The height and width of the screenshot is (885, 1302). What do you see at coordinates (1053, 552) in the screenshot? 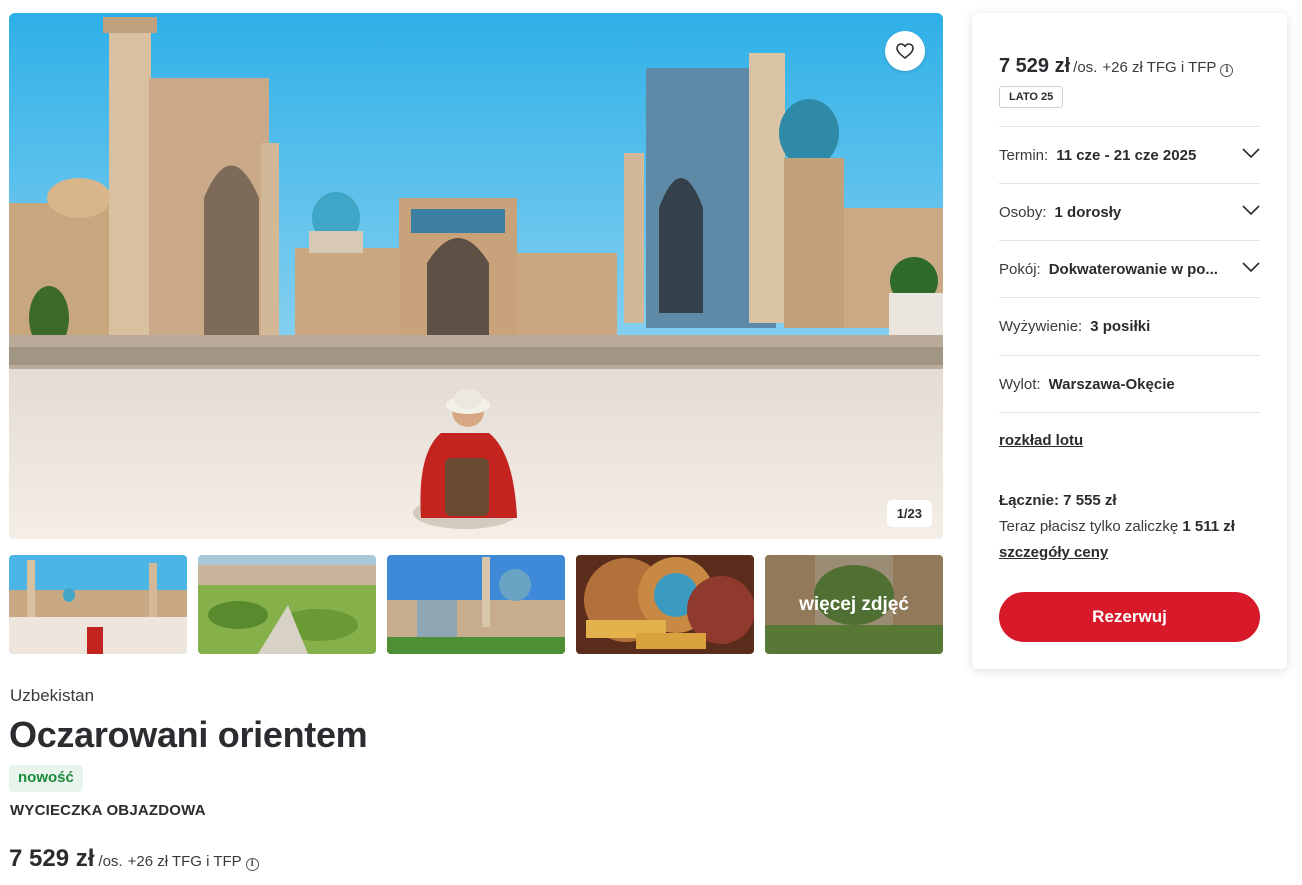
I see `price-details-link: szczegóły ceny` at bounding box center [1053, 552].